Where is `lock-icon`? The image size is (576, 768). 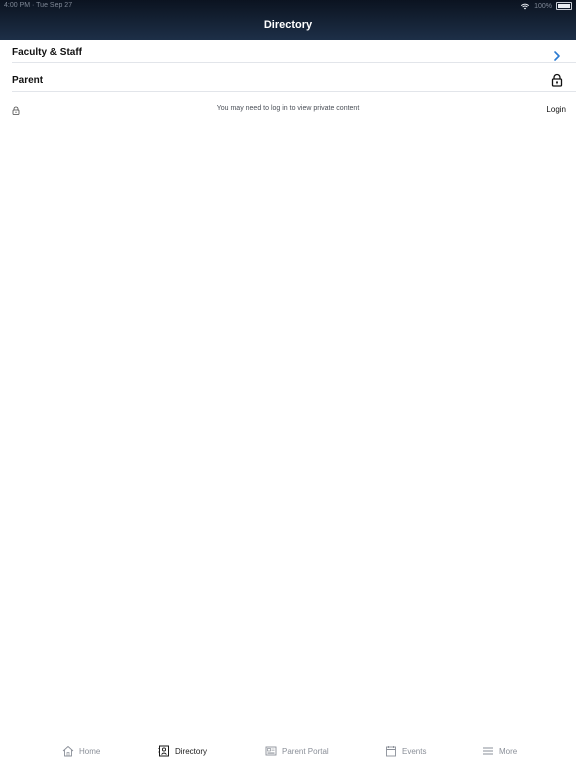 lock-icon is located at coordinates (557, 80).